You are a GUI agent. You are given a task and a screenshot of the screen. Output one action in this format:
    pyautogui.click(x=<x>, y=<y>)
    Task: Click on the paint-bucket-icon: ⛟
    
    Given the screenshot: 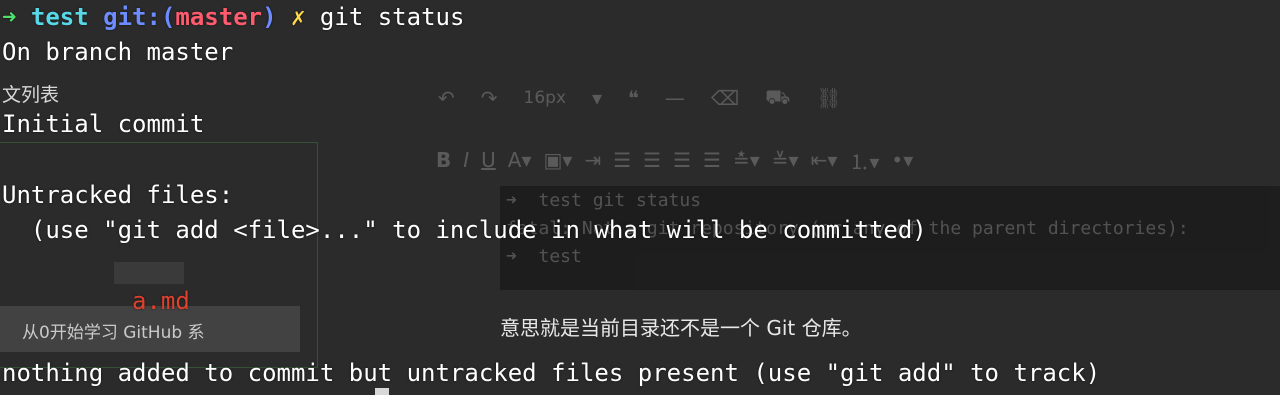 What is the action you would take?
    pyautogui.click(x=777, y=98)
    